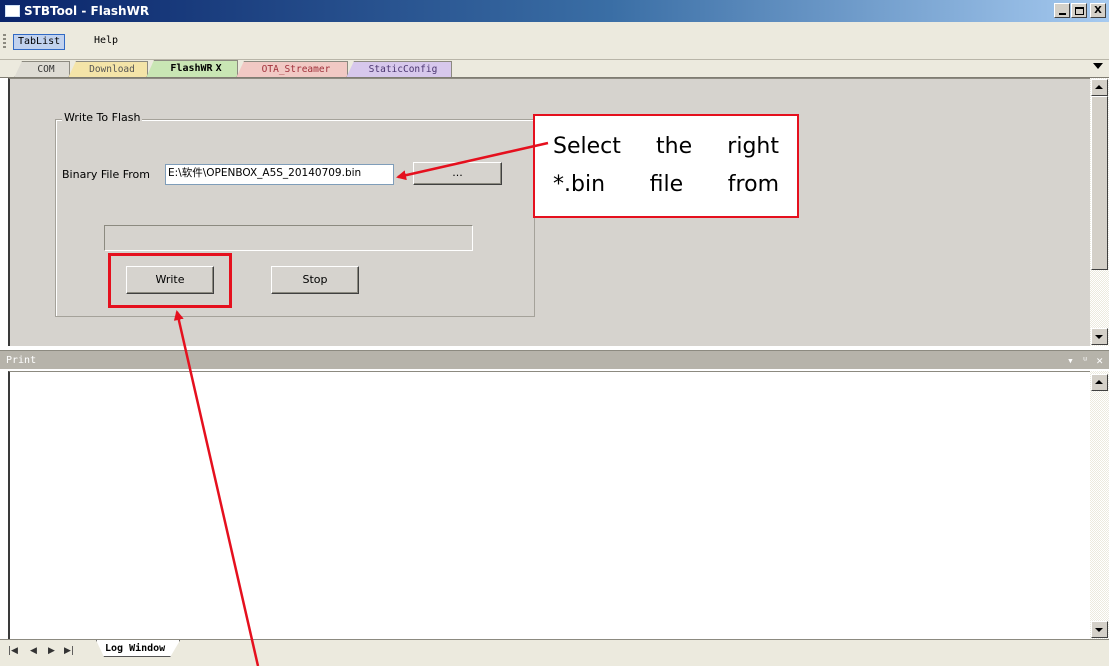 This screenshot has height=666, width=1109. I want to click on print-scroll-up-button, so click(1099, 382).